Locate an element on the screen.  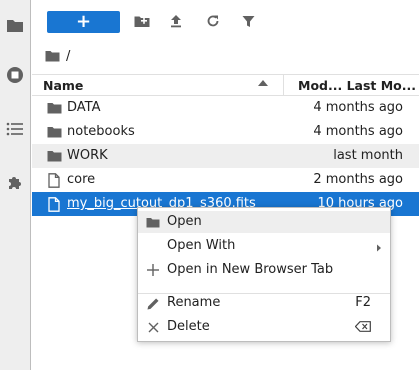
menu-item-open-with: Open With is located at coordinates (264, 246).